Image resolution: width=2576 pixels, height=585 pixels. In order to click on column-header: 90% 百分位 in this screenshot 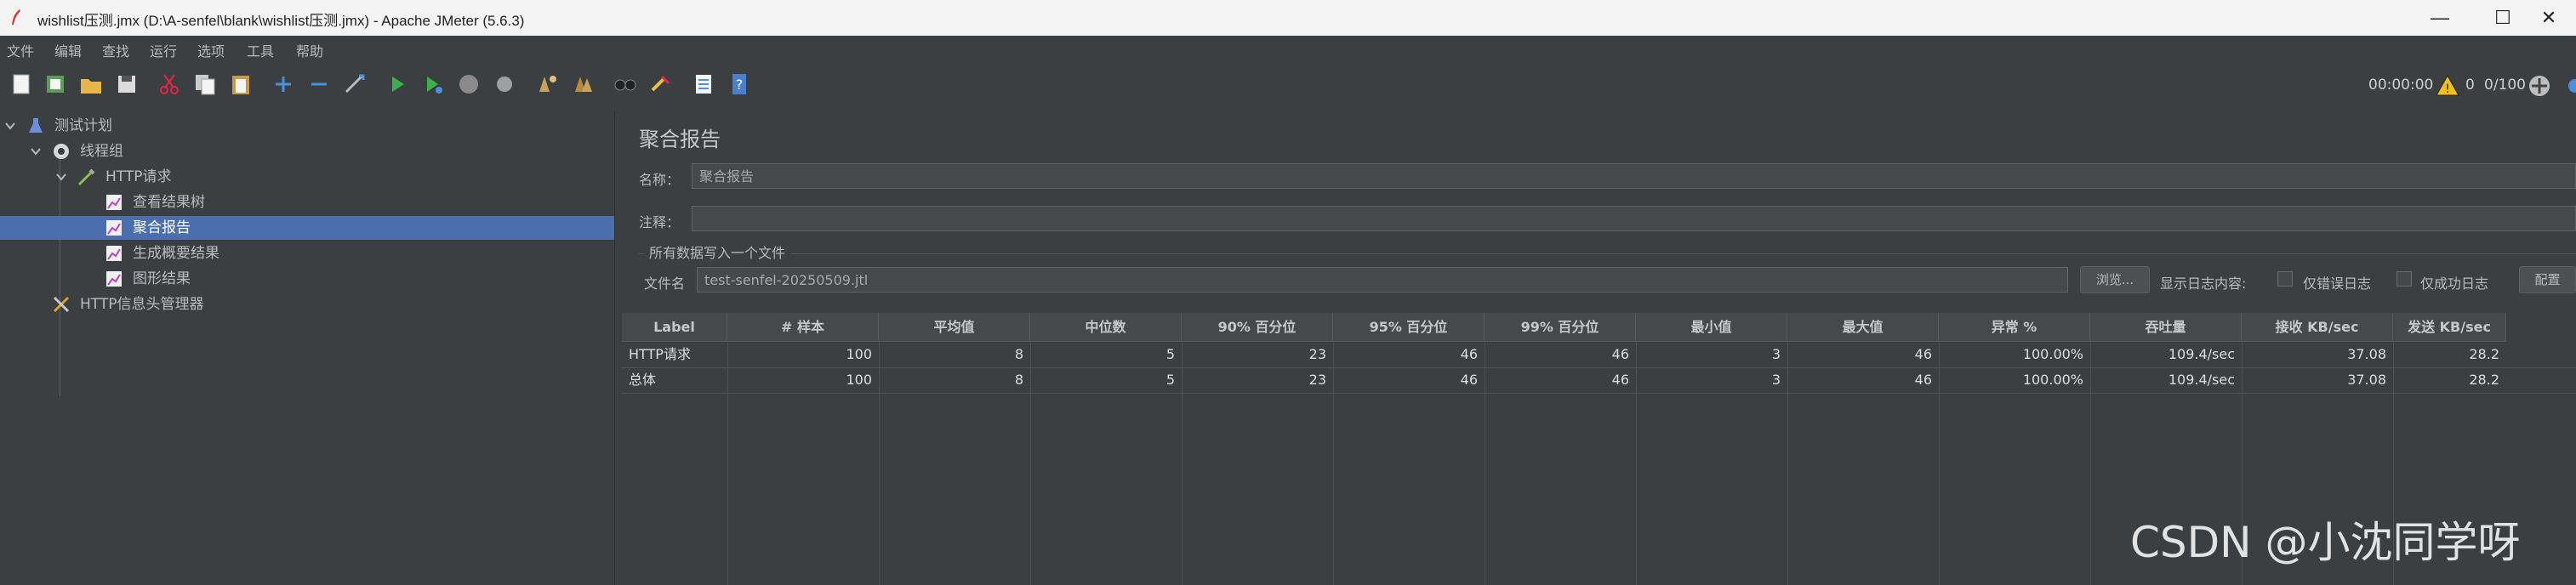, I will do `click(1257, 327)`.